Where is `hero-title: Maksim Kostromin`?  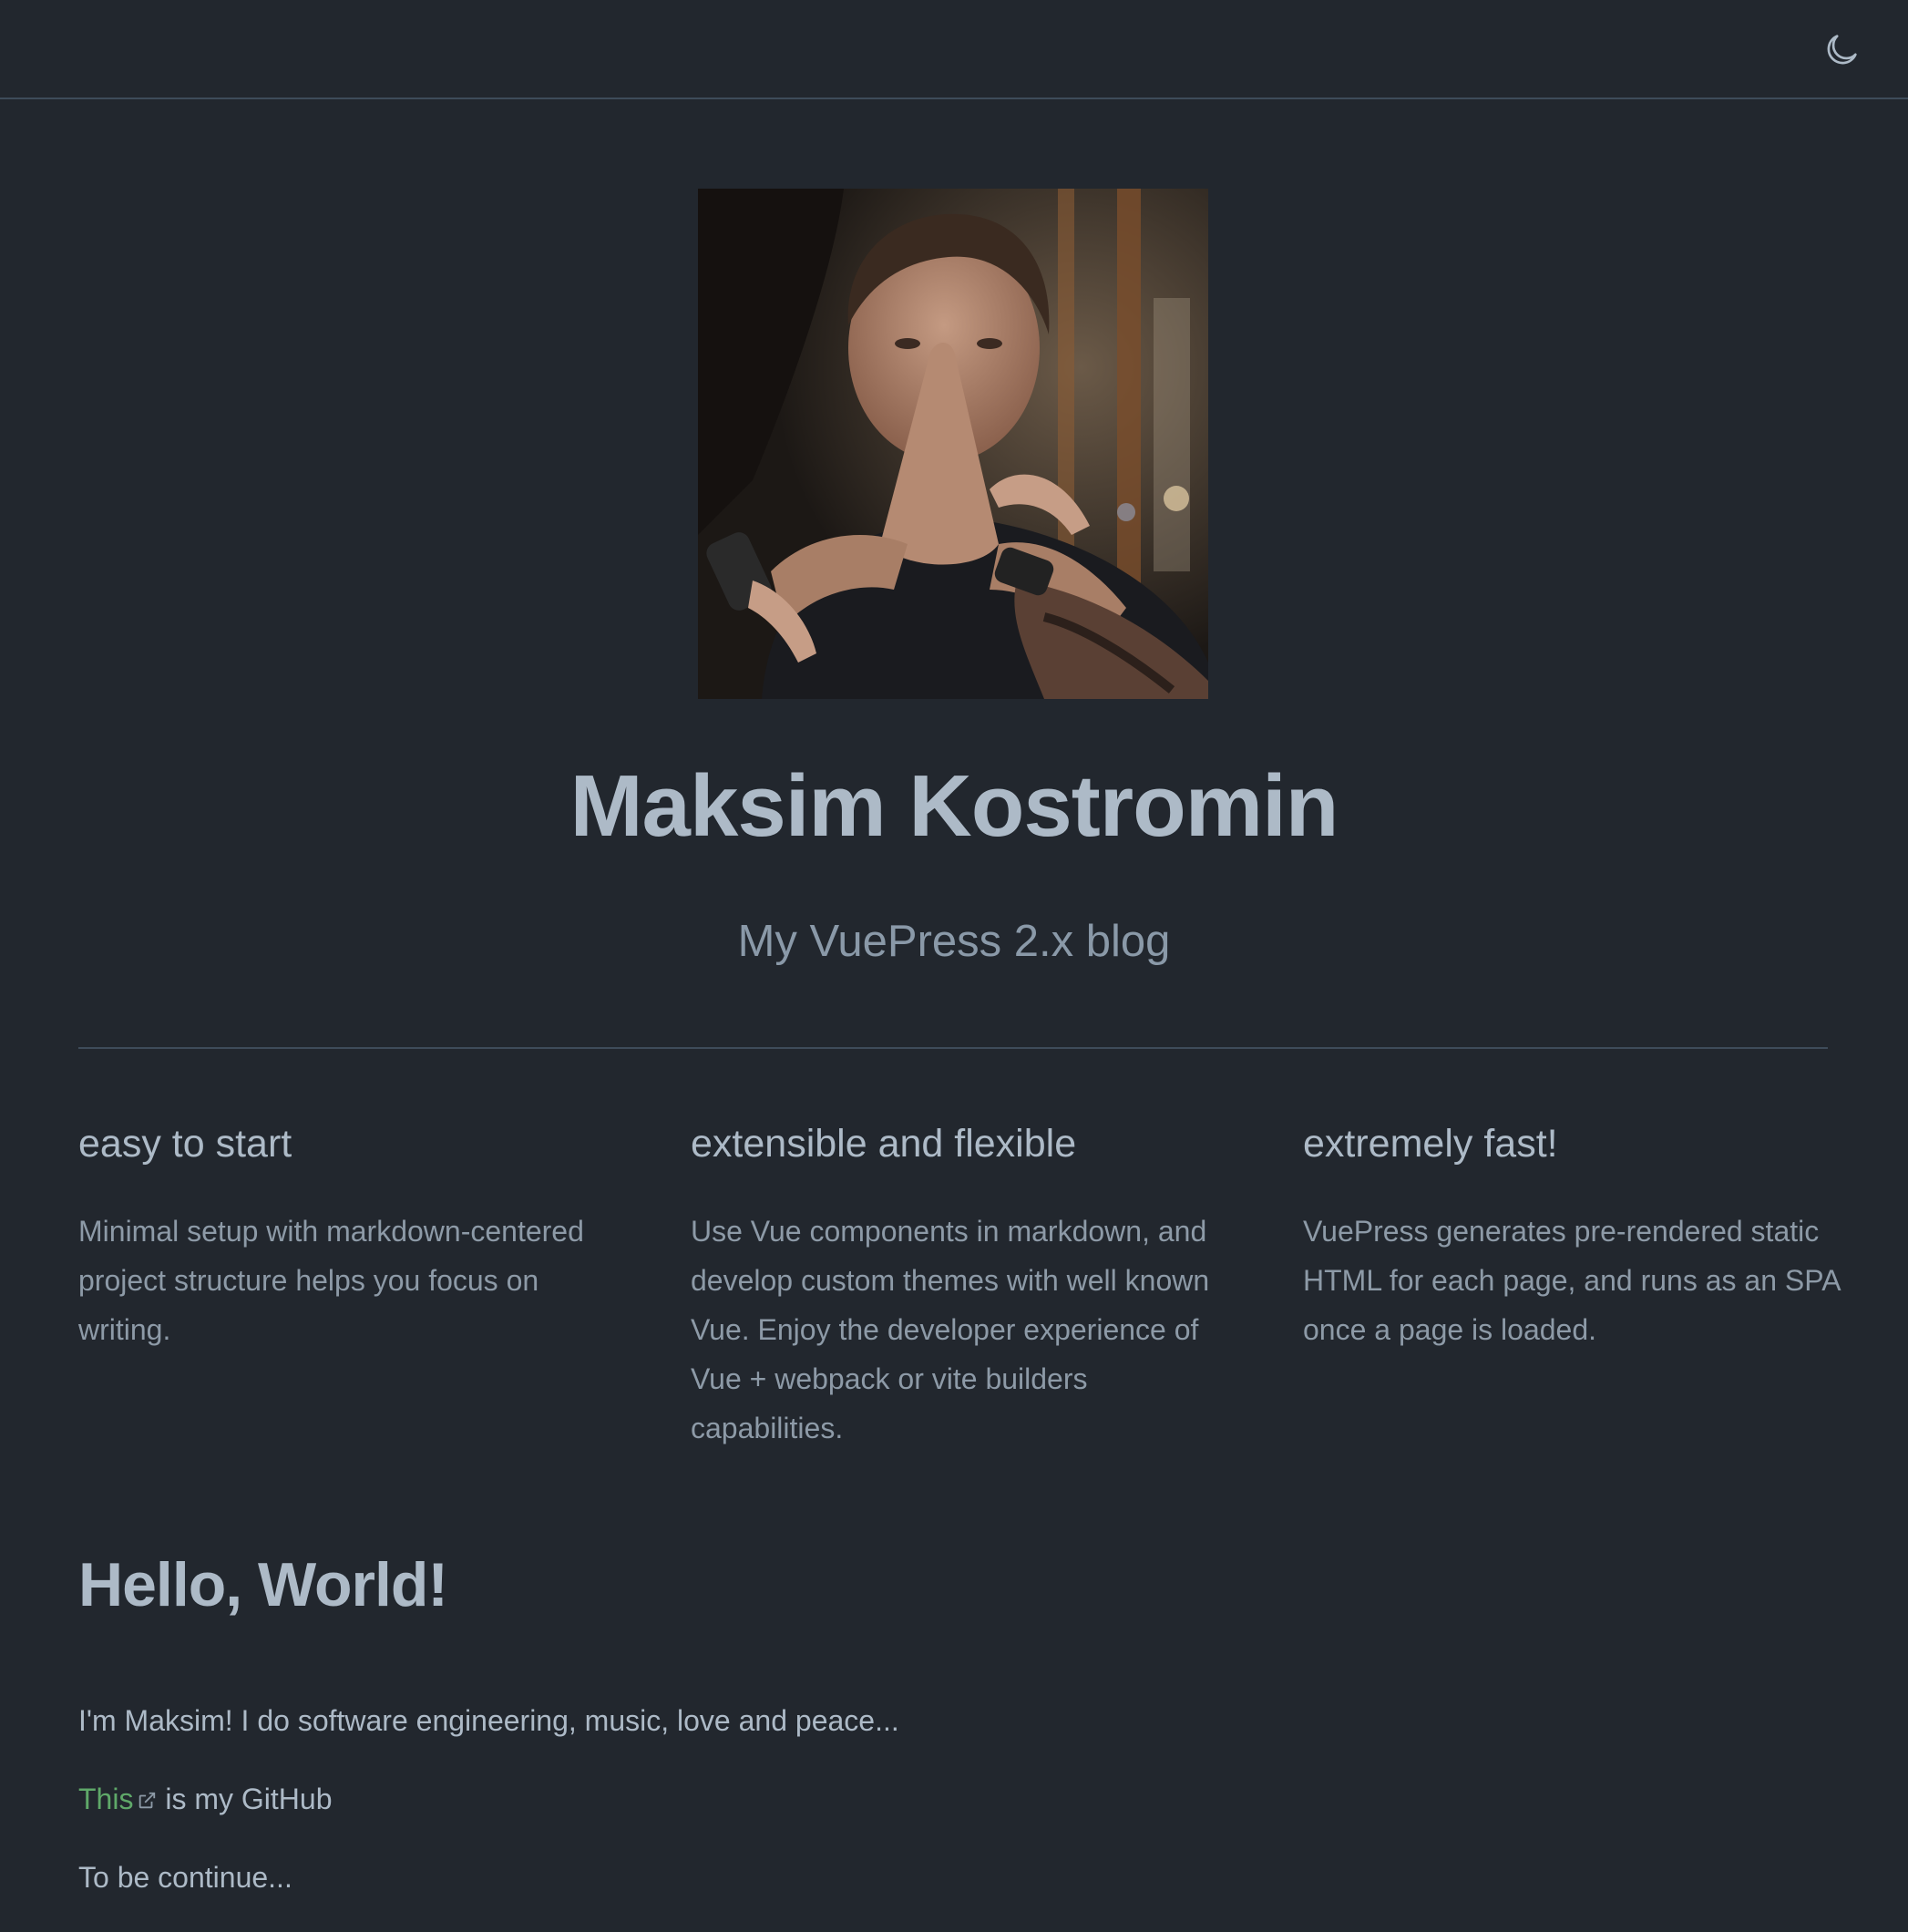
hero-title: Maksim Kostromin is located at coordinates (954, 806).